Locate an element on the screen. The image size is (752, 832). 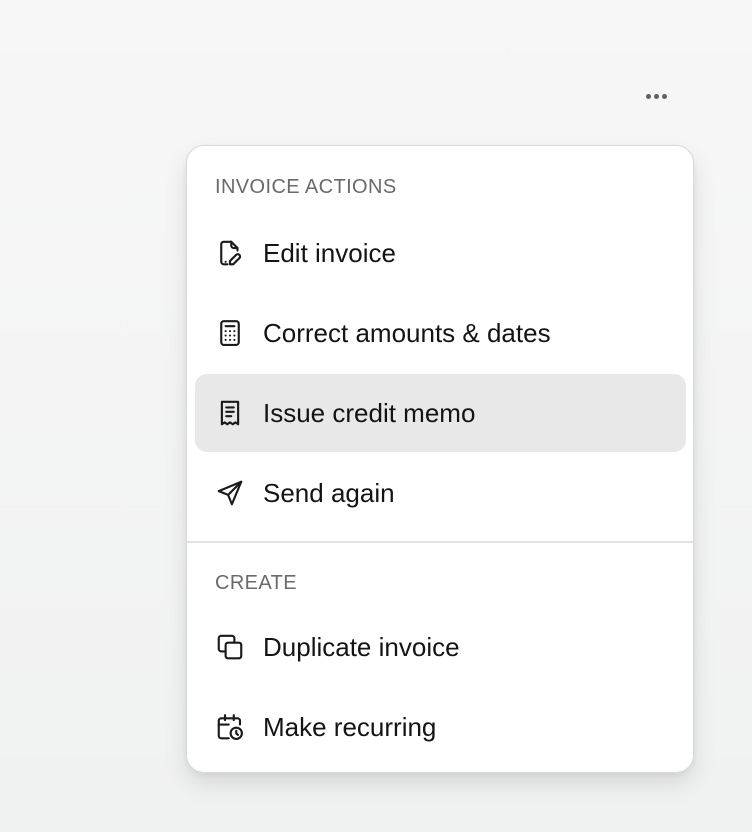
menu-item-correct-amounts-dates: Correct amounts & dates is located at coordinates (440, 333).